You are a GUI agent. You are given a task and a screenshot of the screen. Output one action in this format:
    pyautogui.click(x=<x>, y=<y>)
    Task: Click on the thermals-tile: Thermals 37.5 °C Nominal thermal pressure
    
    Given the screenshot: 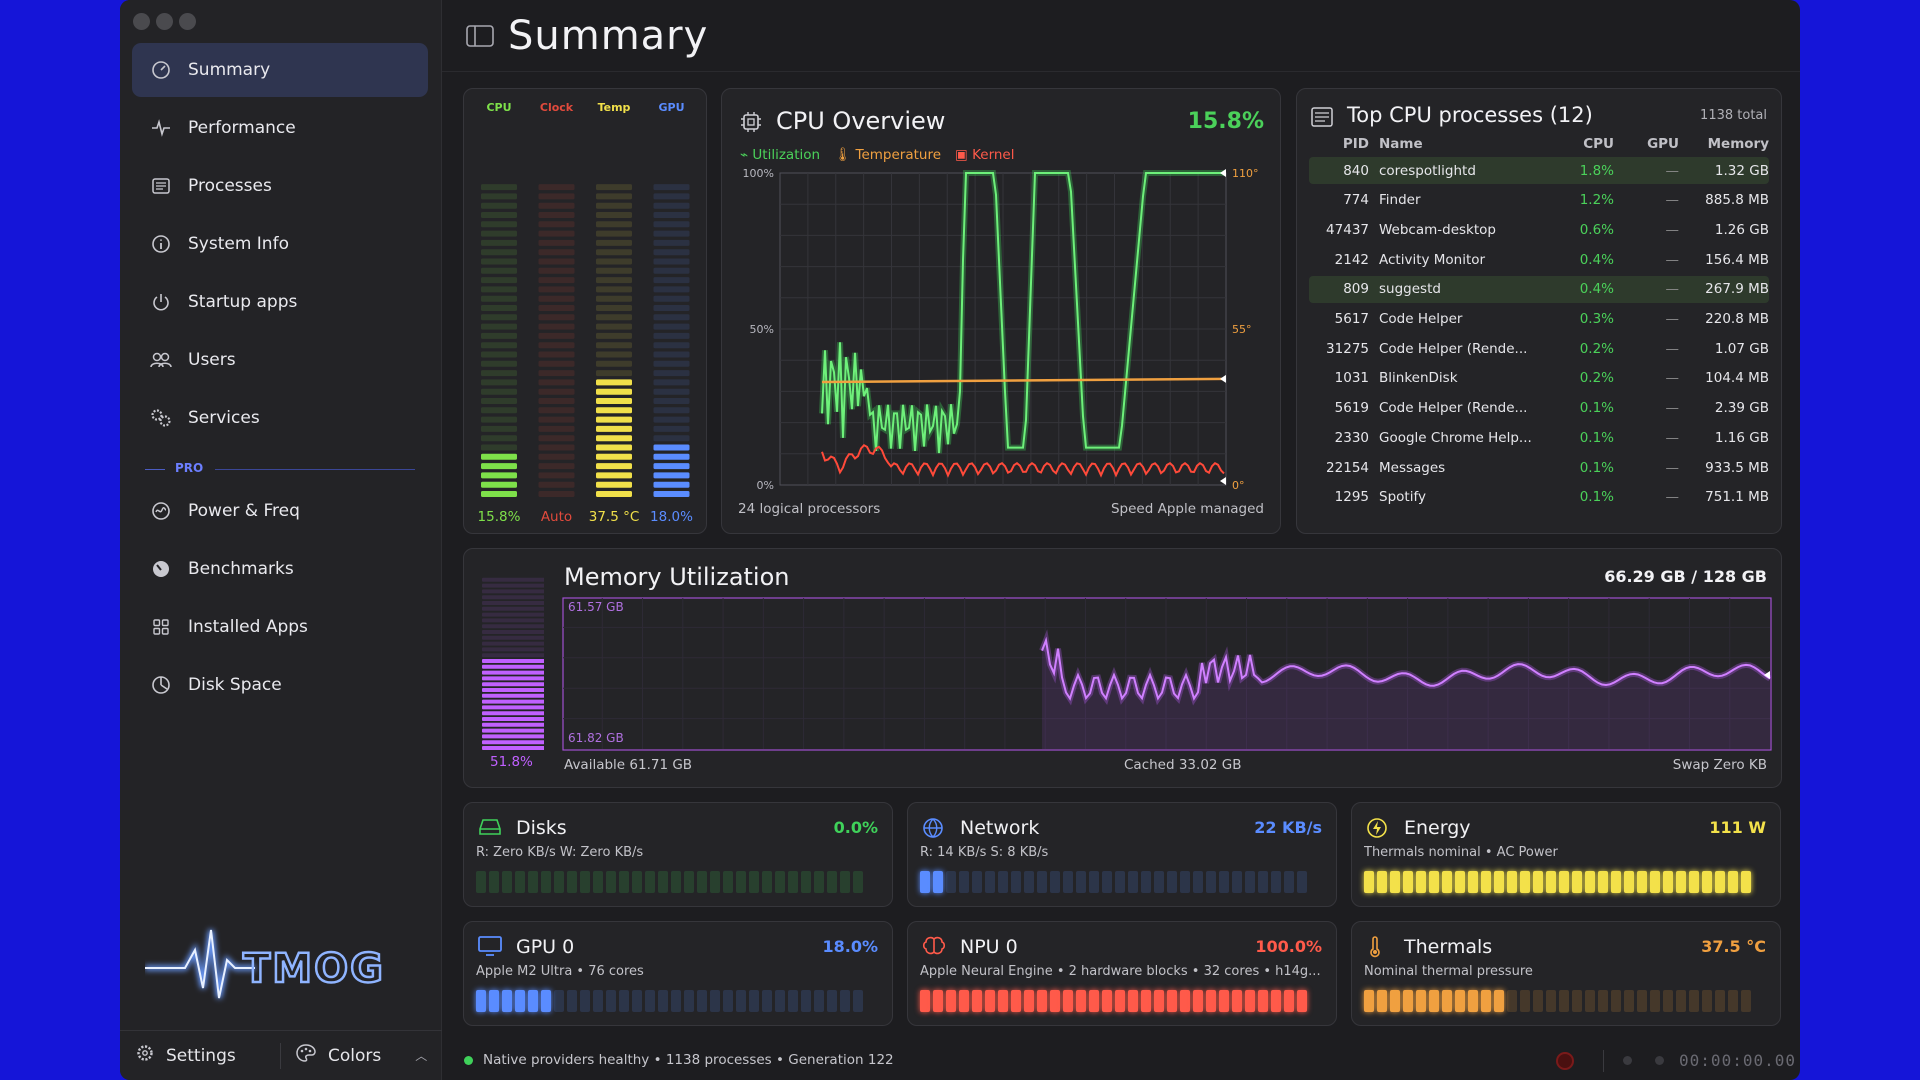 What is the action you would take?
    pyautogui.click(x=1566, y=973)
    